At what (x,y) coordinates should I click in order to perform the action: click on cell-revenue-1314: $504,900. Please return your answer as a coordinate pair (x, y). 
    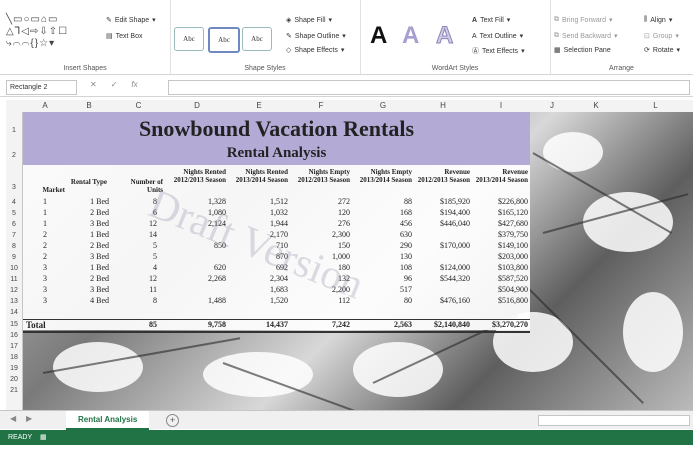
    Looking at the image, I should click on (500, 290).